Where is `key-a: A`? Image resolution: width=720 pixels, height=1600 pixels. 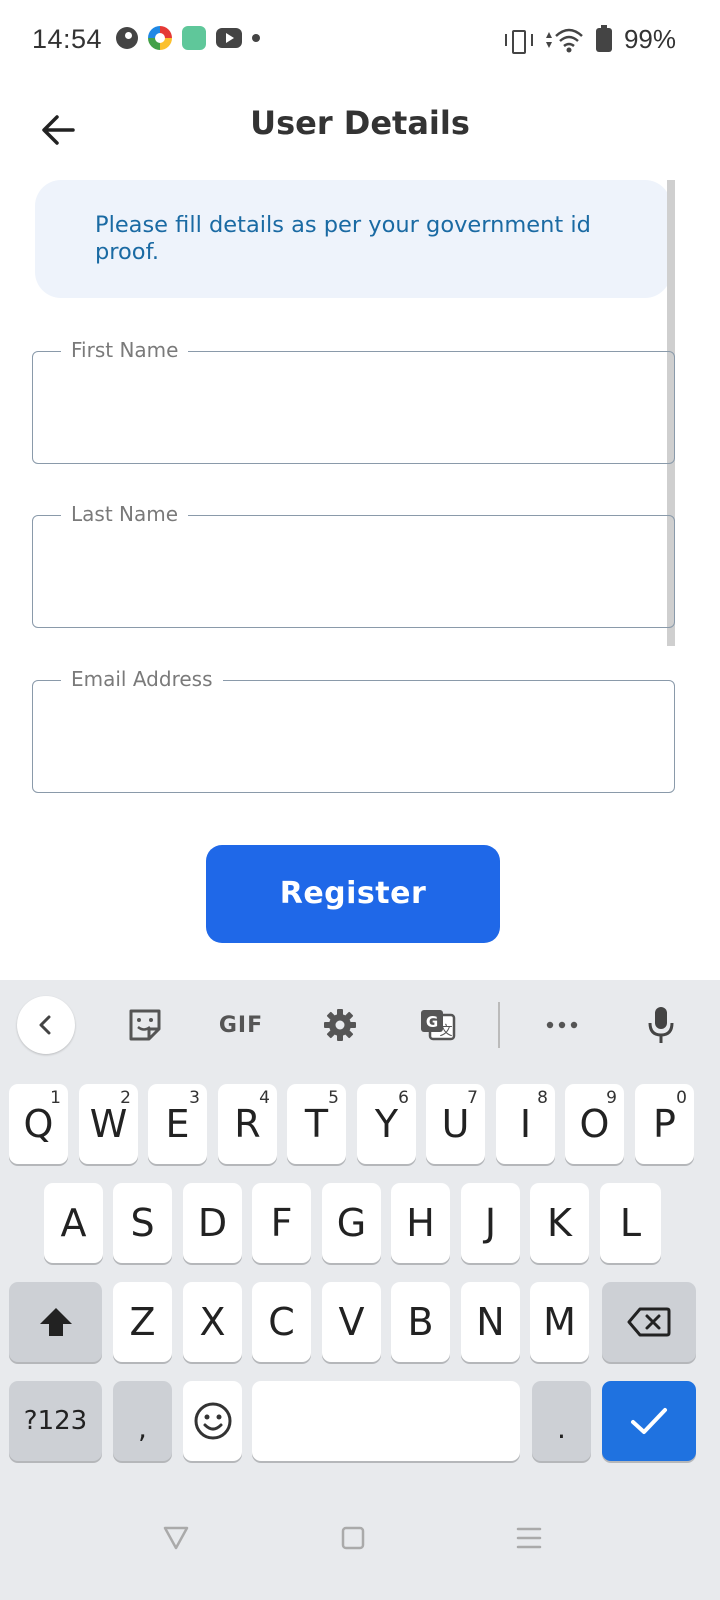
key-a: A is located at coordinates (73, 1223).